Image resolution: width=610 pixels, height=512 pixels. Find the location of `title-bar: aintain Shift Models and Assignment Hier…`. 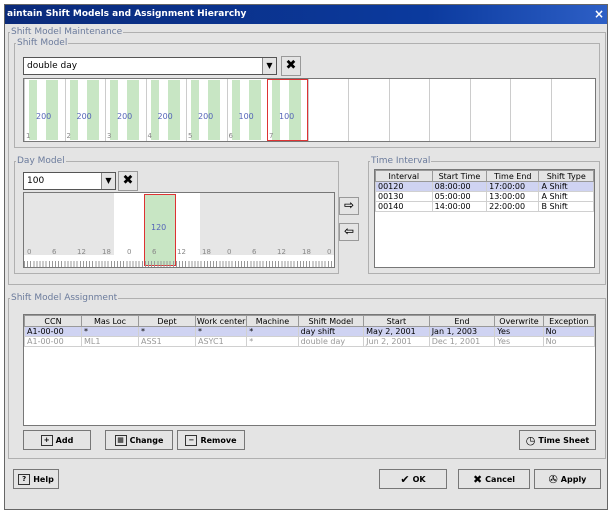

title-bar: aintain Shift Models and Assignment Hier… is located at coordinates (306, 14).